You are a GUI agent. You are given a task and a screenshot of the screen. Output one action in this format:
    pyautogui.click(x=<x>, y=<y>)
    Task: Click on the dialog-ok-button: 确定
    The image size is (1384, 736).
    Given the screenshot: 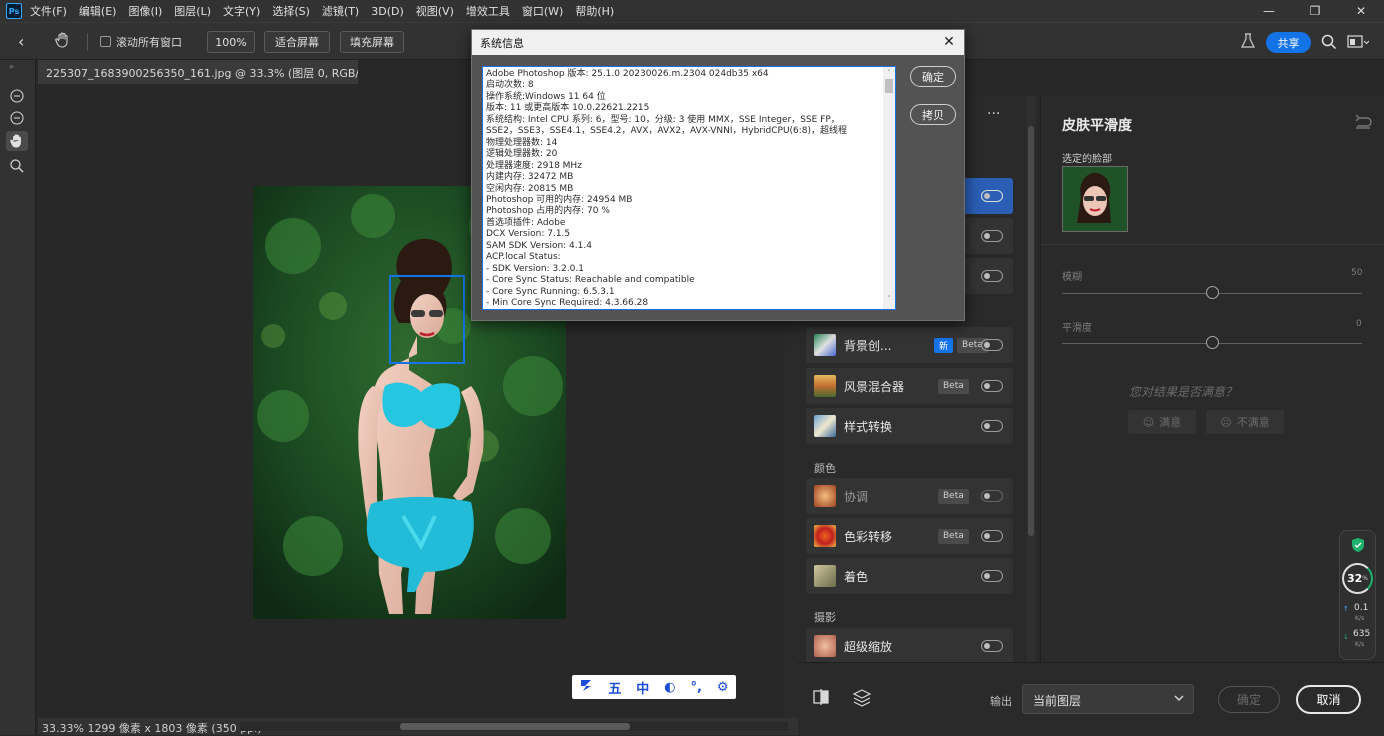 What is the action you would take?
    pyautogui.click(x=933, y=76)
    